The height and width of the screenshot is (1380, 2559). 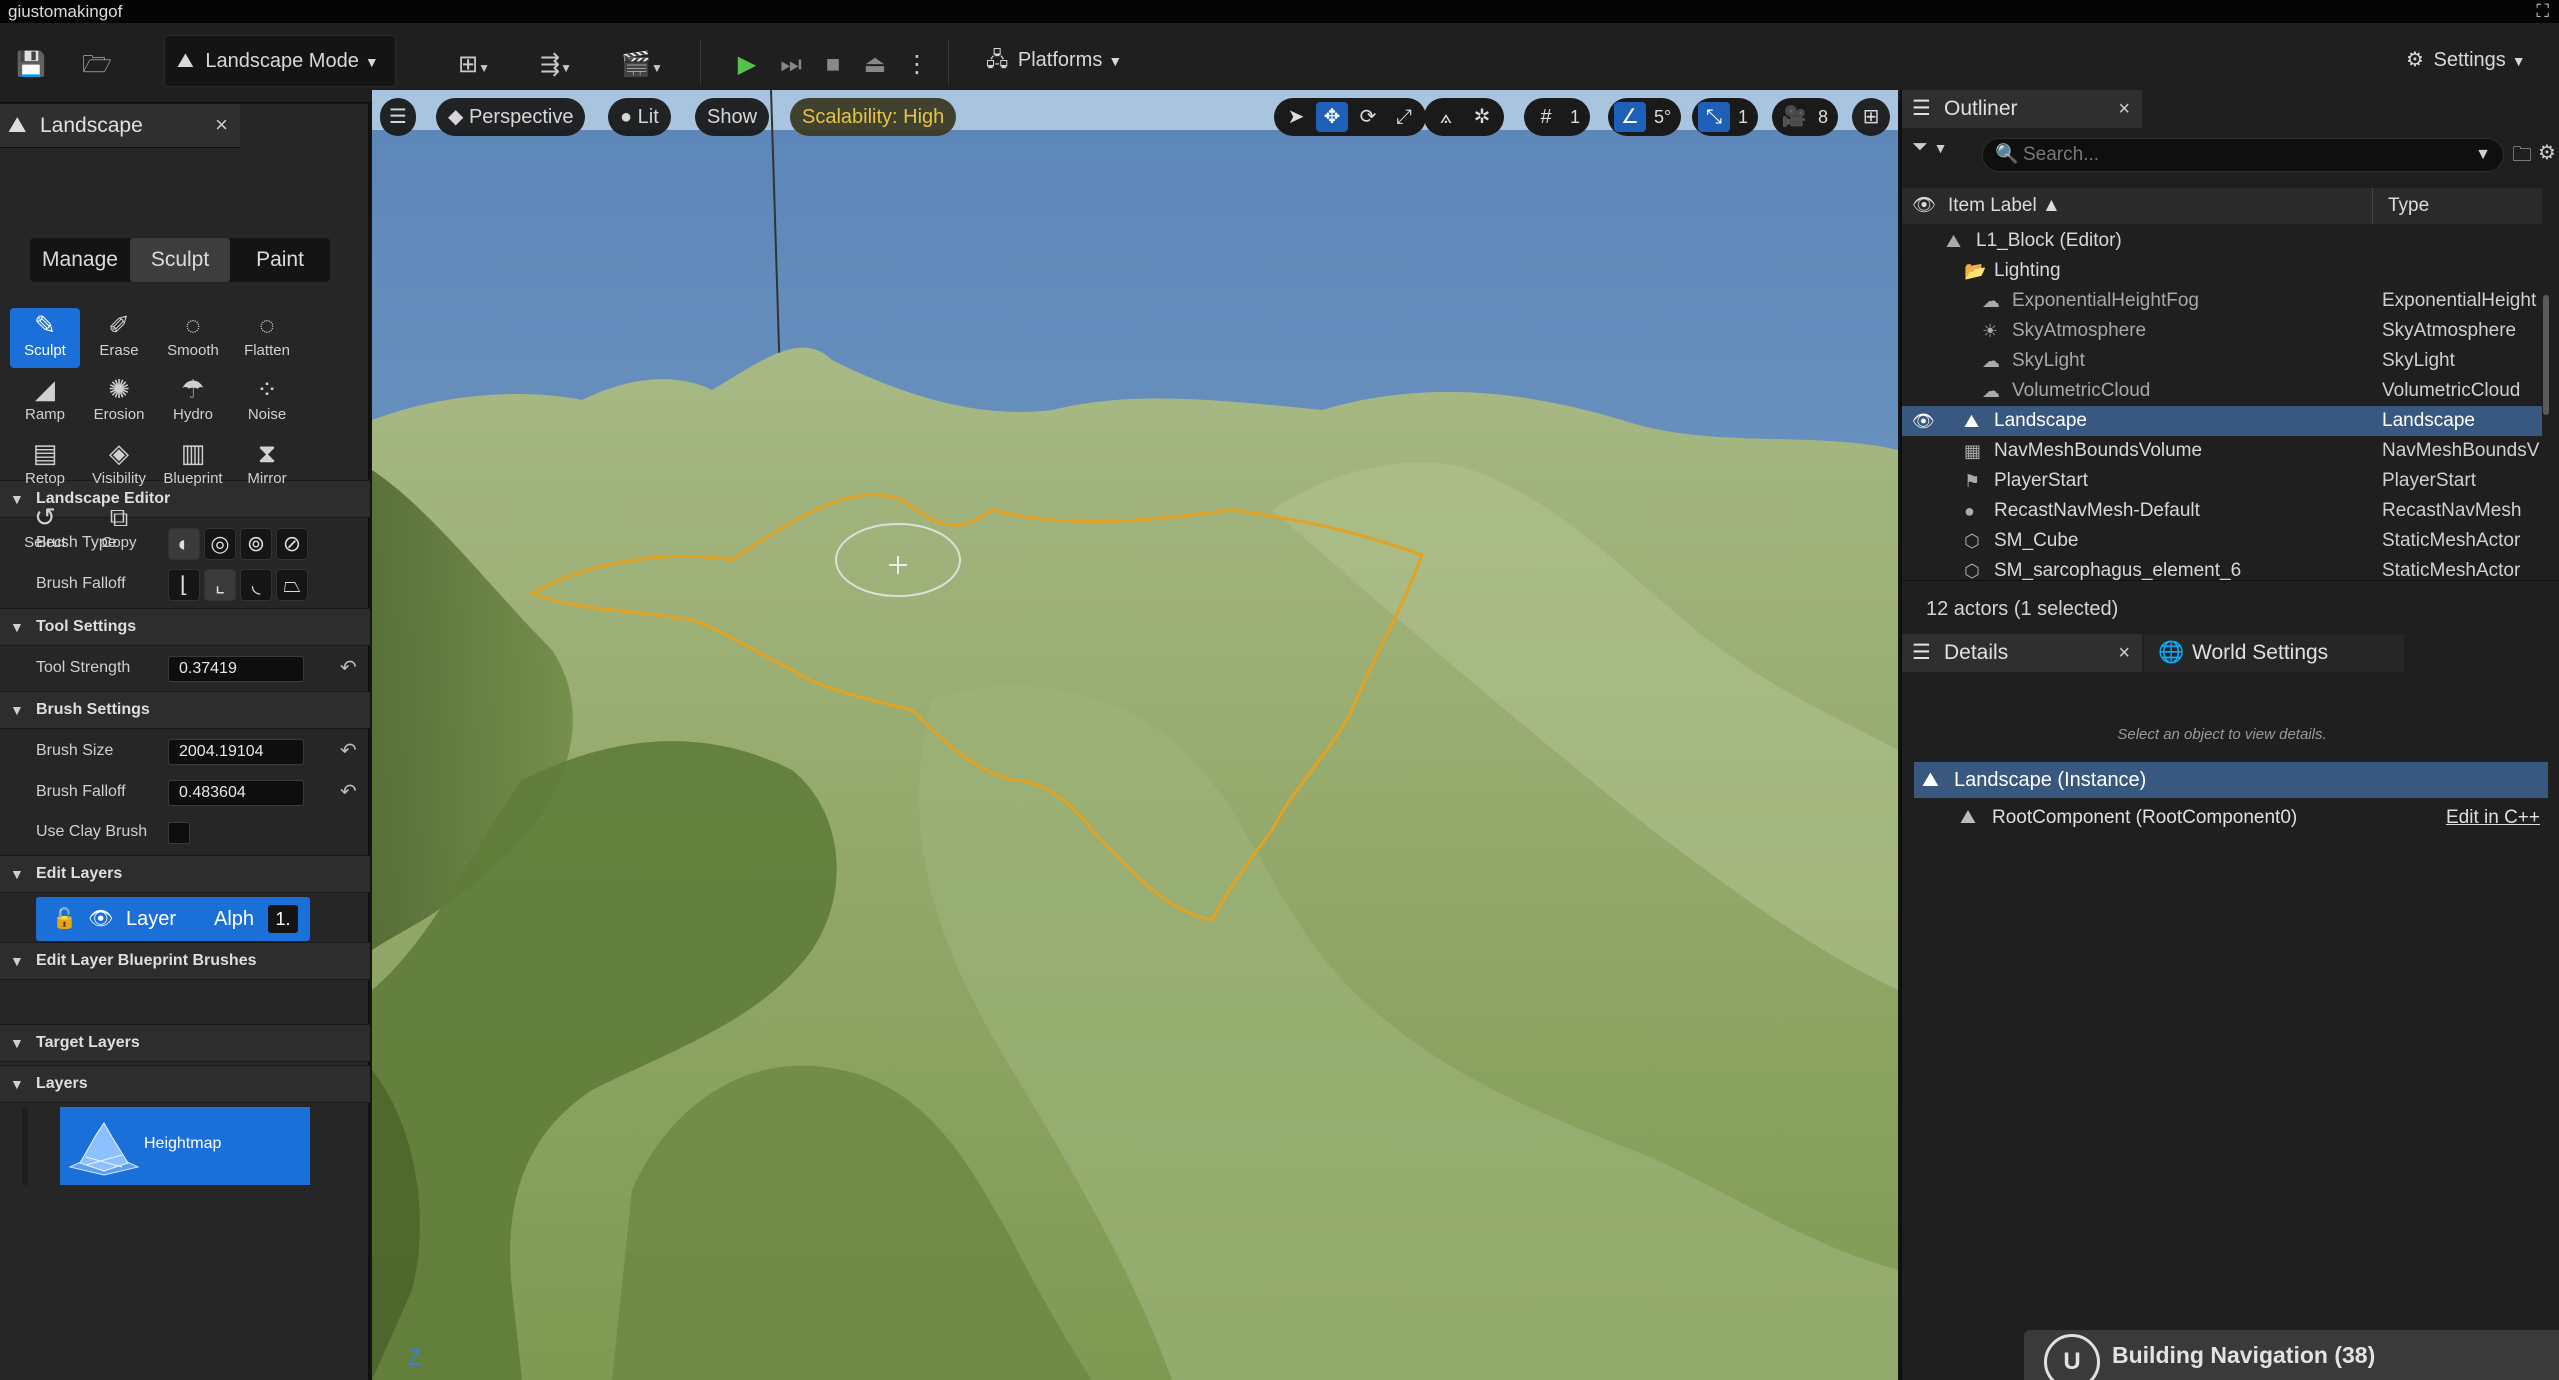 I want to click on viewport-menu-icon: ☰, so click(x=398, y=117).